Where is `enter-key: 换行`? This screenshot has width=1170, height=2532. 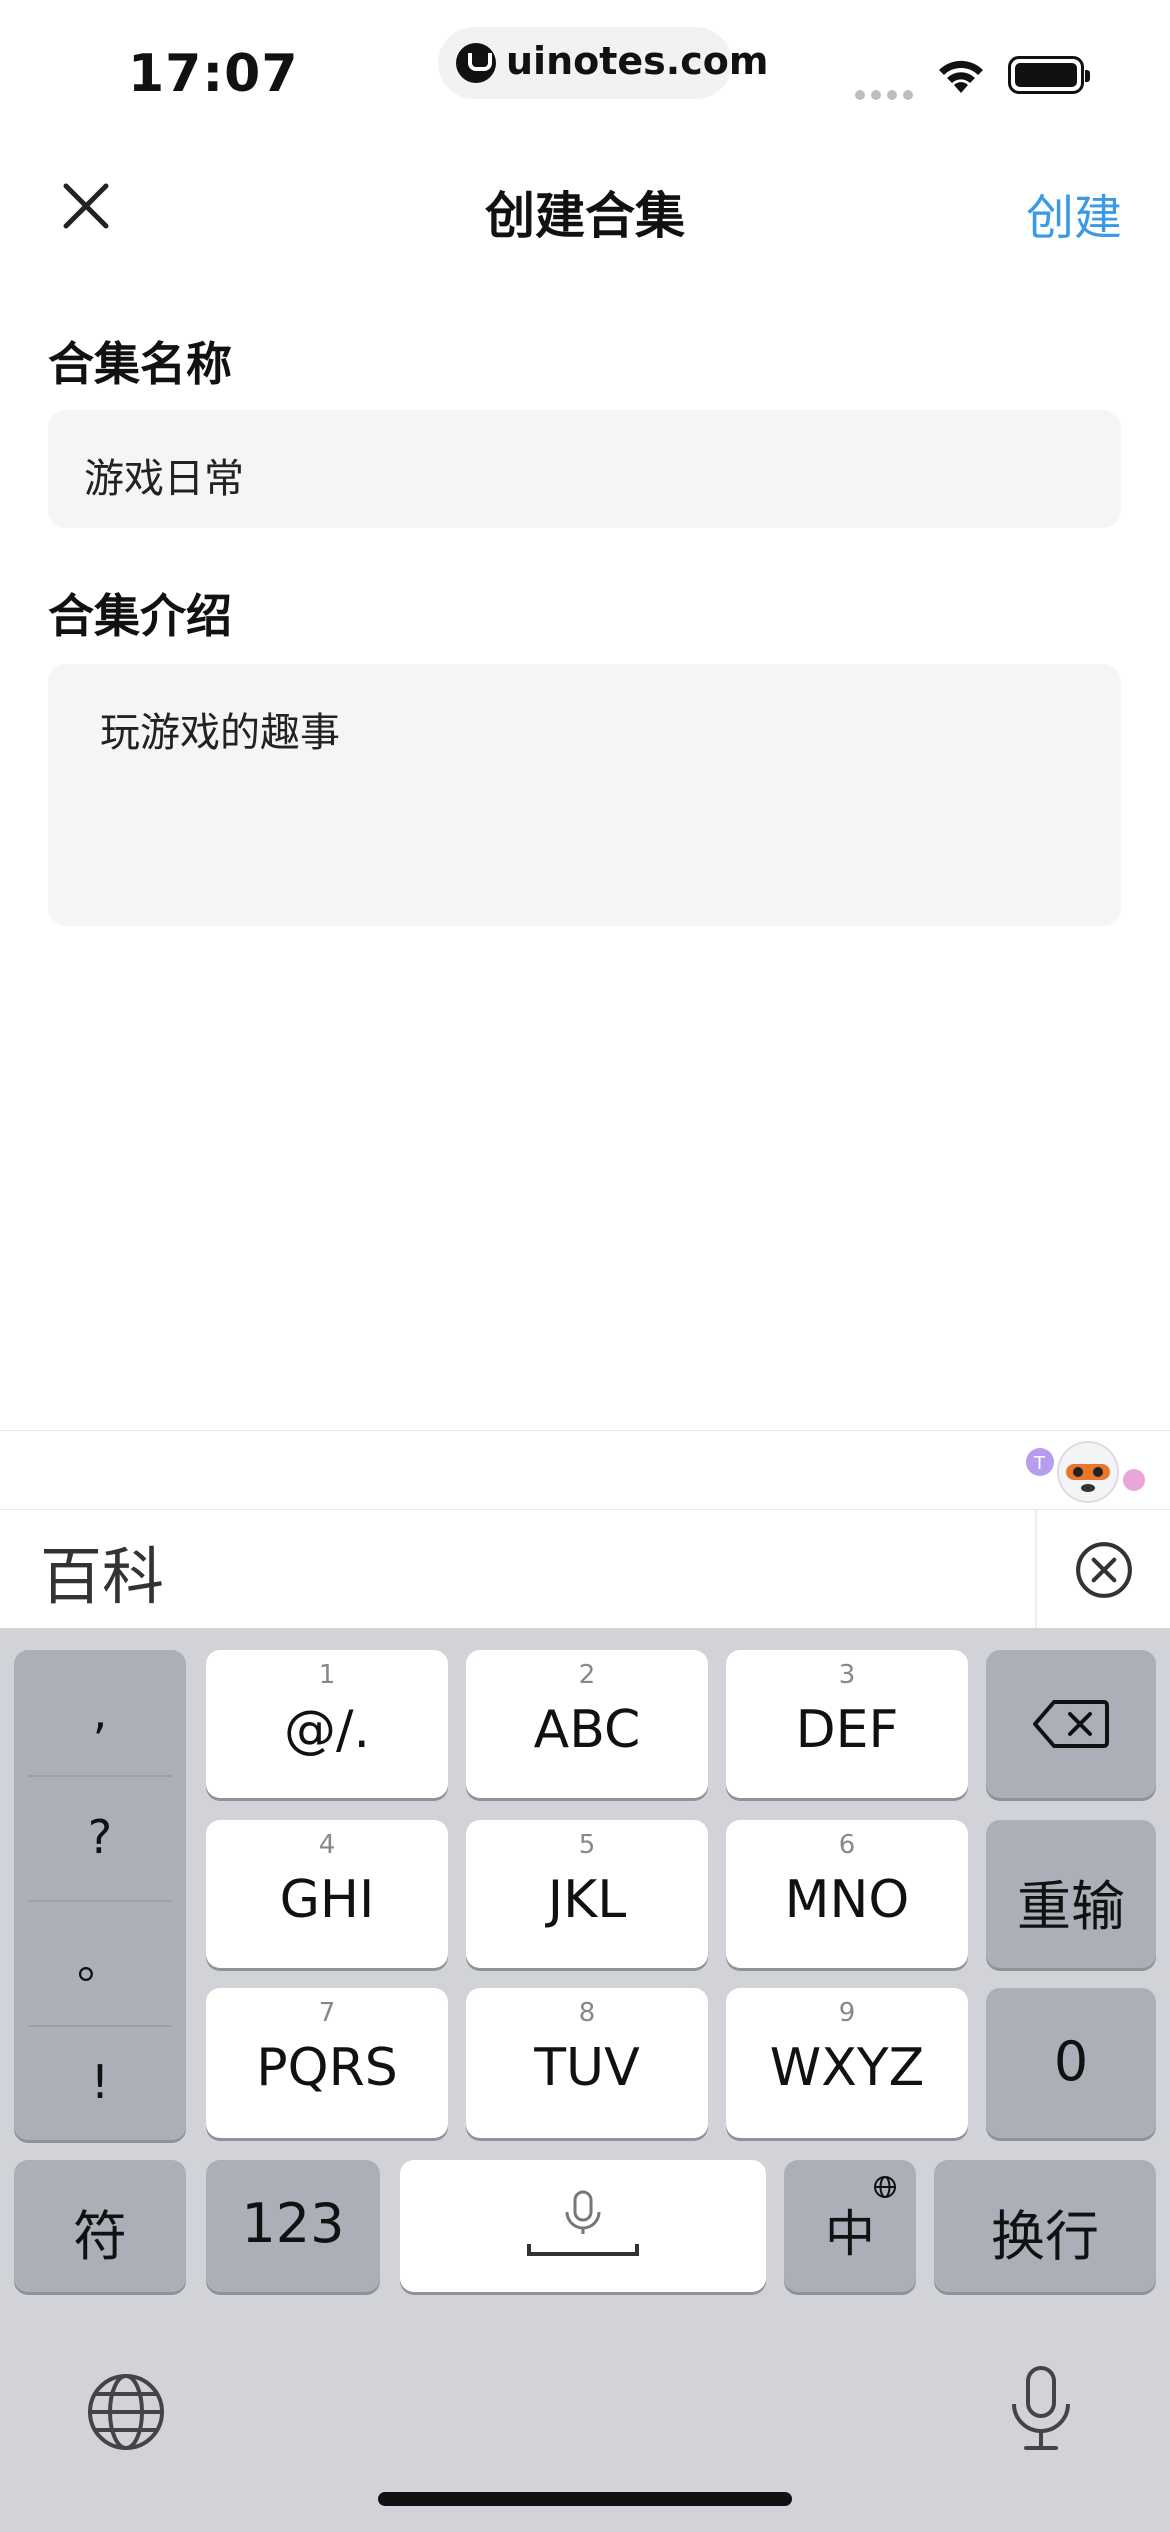 enter-key: 换行 is located at coordinates (1045, 2226).